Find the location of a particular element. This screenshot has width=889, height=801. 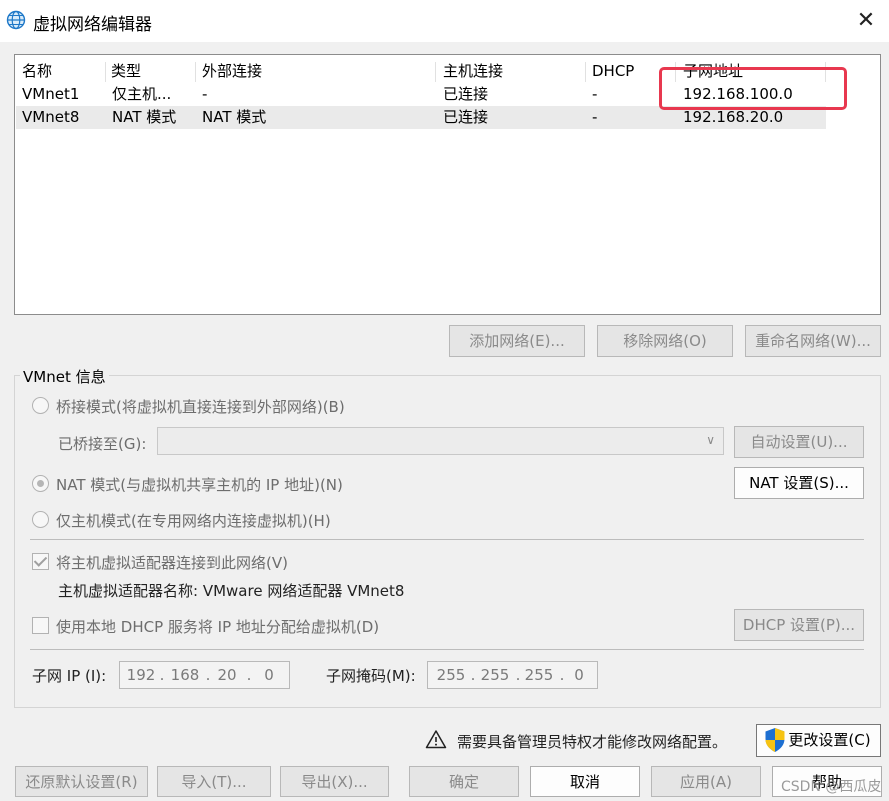

cell-external: NAT 模式 is located at coordinates (234, 117).